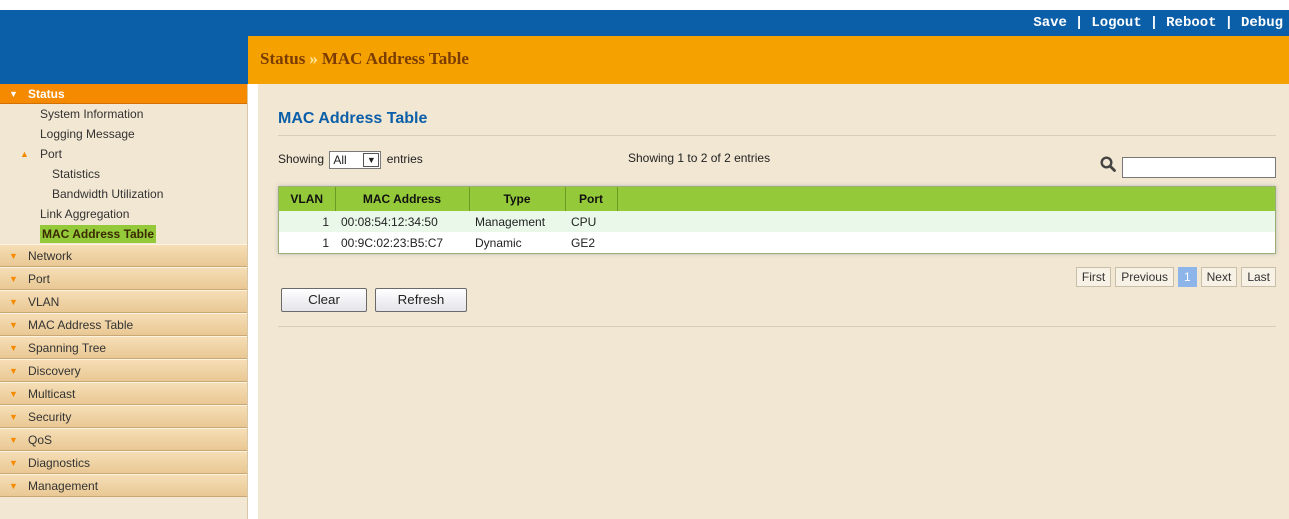 The width and height of the screenshot is (1289, 519). I want to click on sidebar-item-label: VLAN, so click(44, 302).